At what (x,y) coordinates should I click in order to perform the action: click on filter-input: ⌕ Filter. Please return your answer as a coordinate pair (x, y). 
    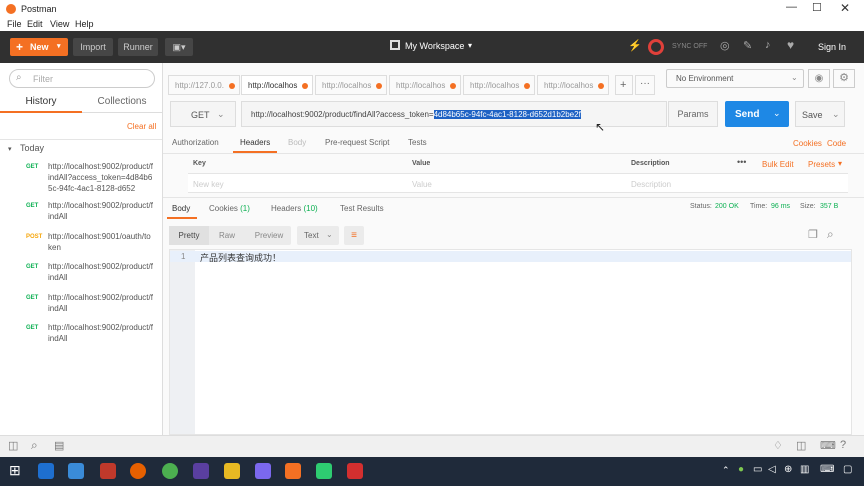
    Looking at the image, I should click on (82, 78).